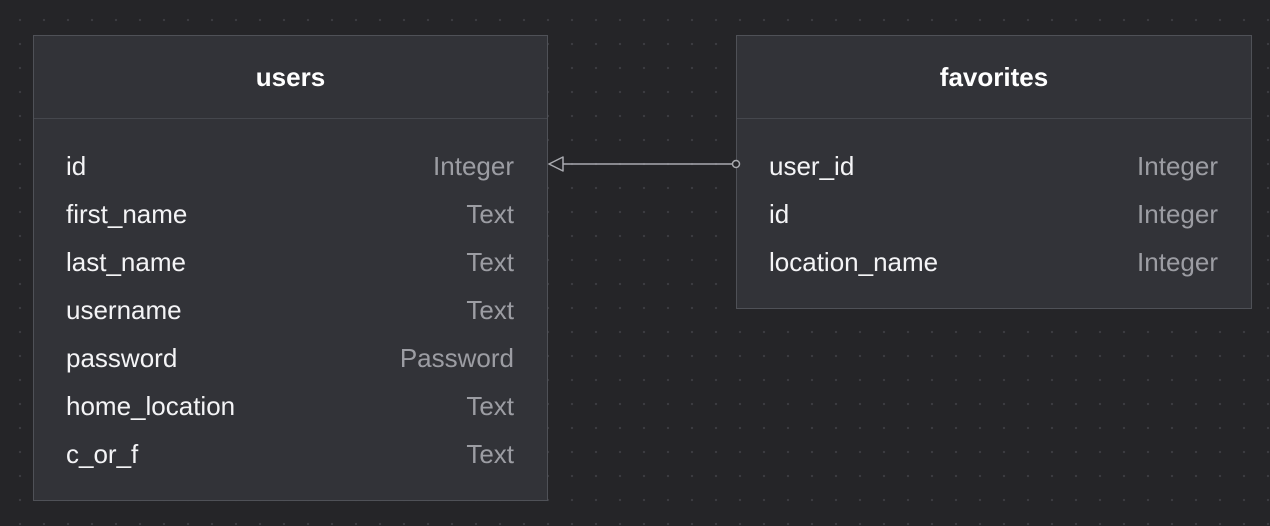 The image size is (1270, 526). Describe the element at coordinates (127, 213) in the screenshot. I see `column-name: first_name` at that location.